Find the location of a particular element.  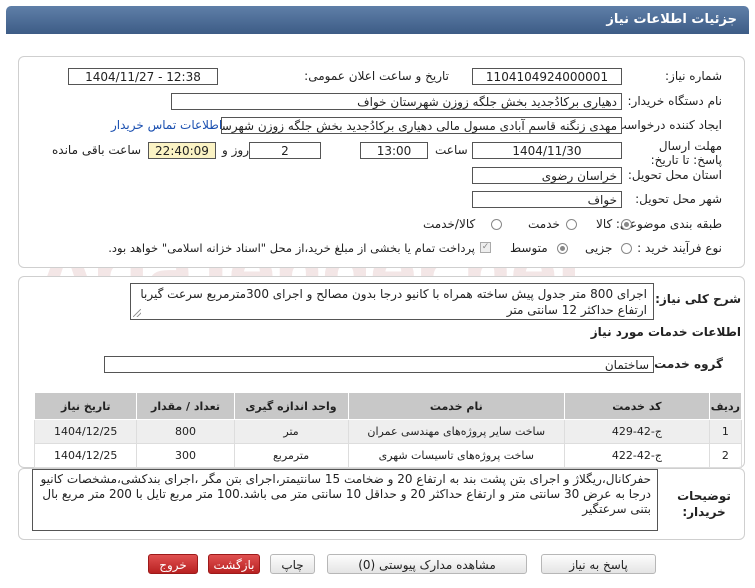

col-service-name: نام خدمت is located at coordinates (456, 406).